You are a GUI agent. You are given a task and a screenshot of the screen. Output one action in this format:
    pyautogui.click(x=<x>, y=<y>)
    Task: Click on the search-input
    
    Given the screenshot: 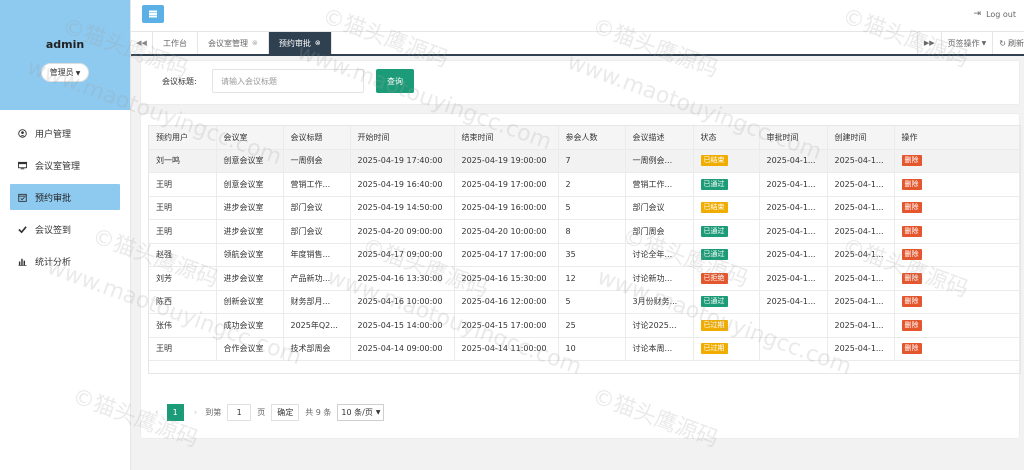 What is the action you would take?
    pyautogui.click(x=288, y=81)
    